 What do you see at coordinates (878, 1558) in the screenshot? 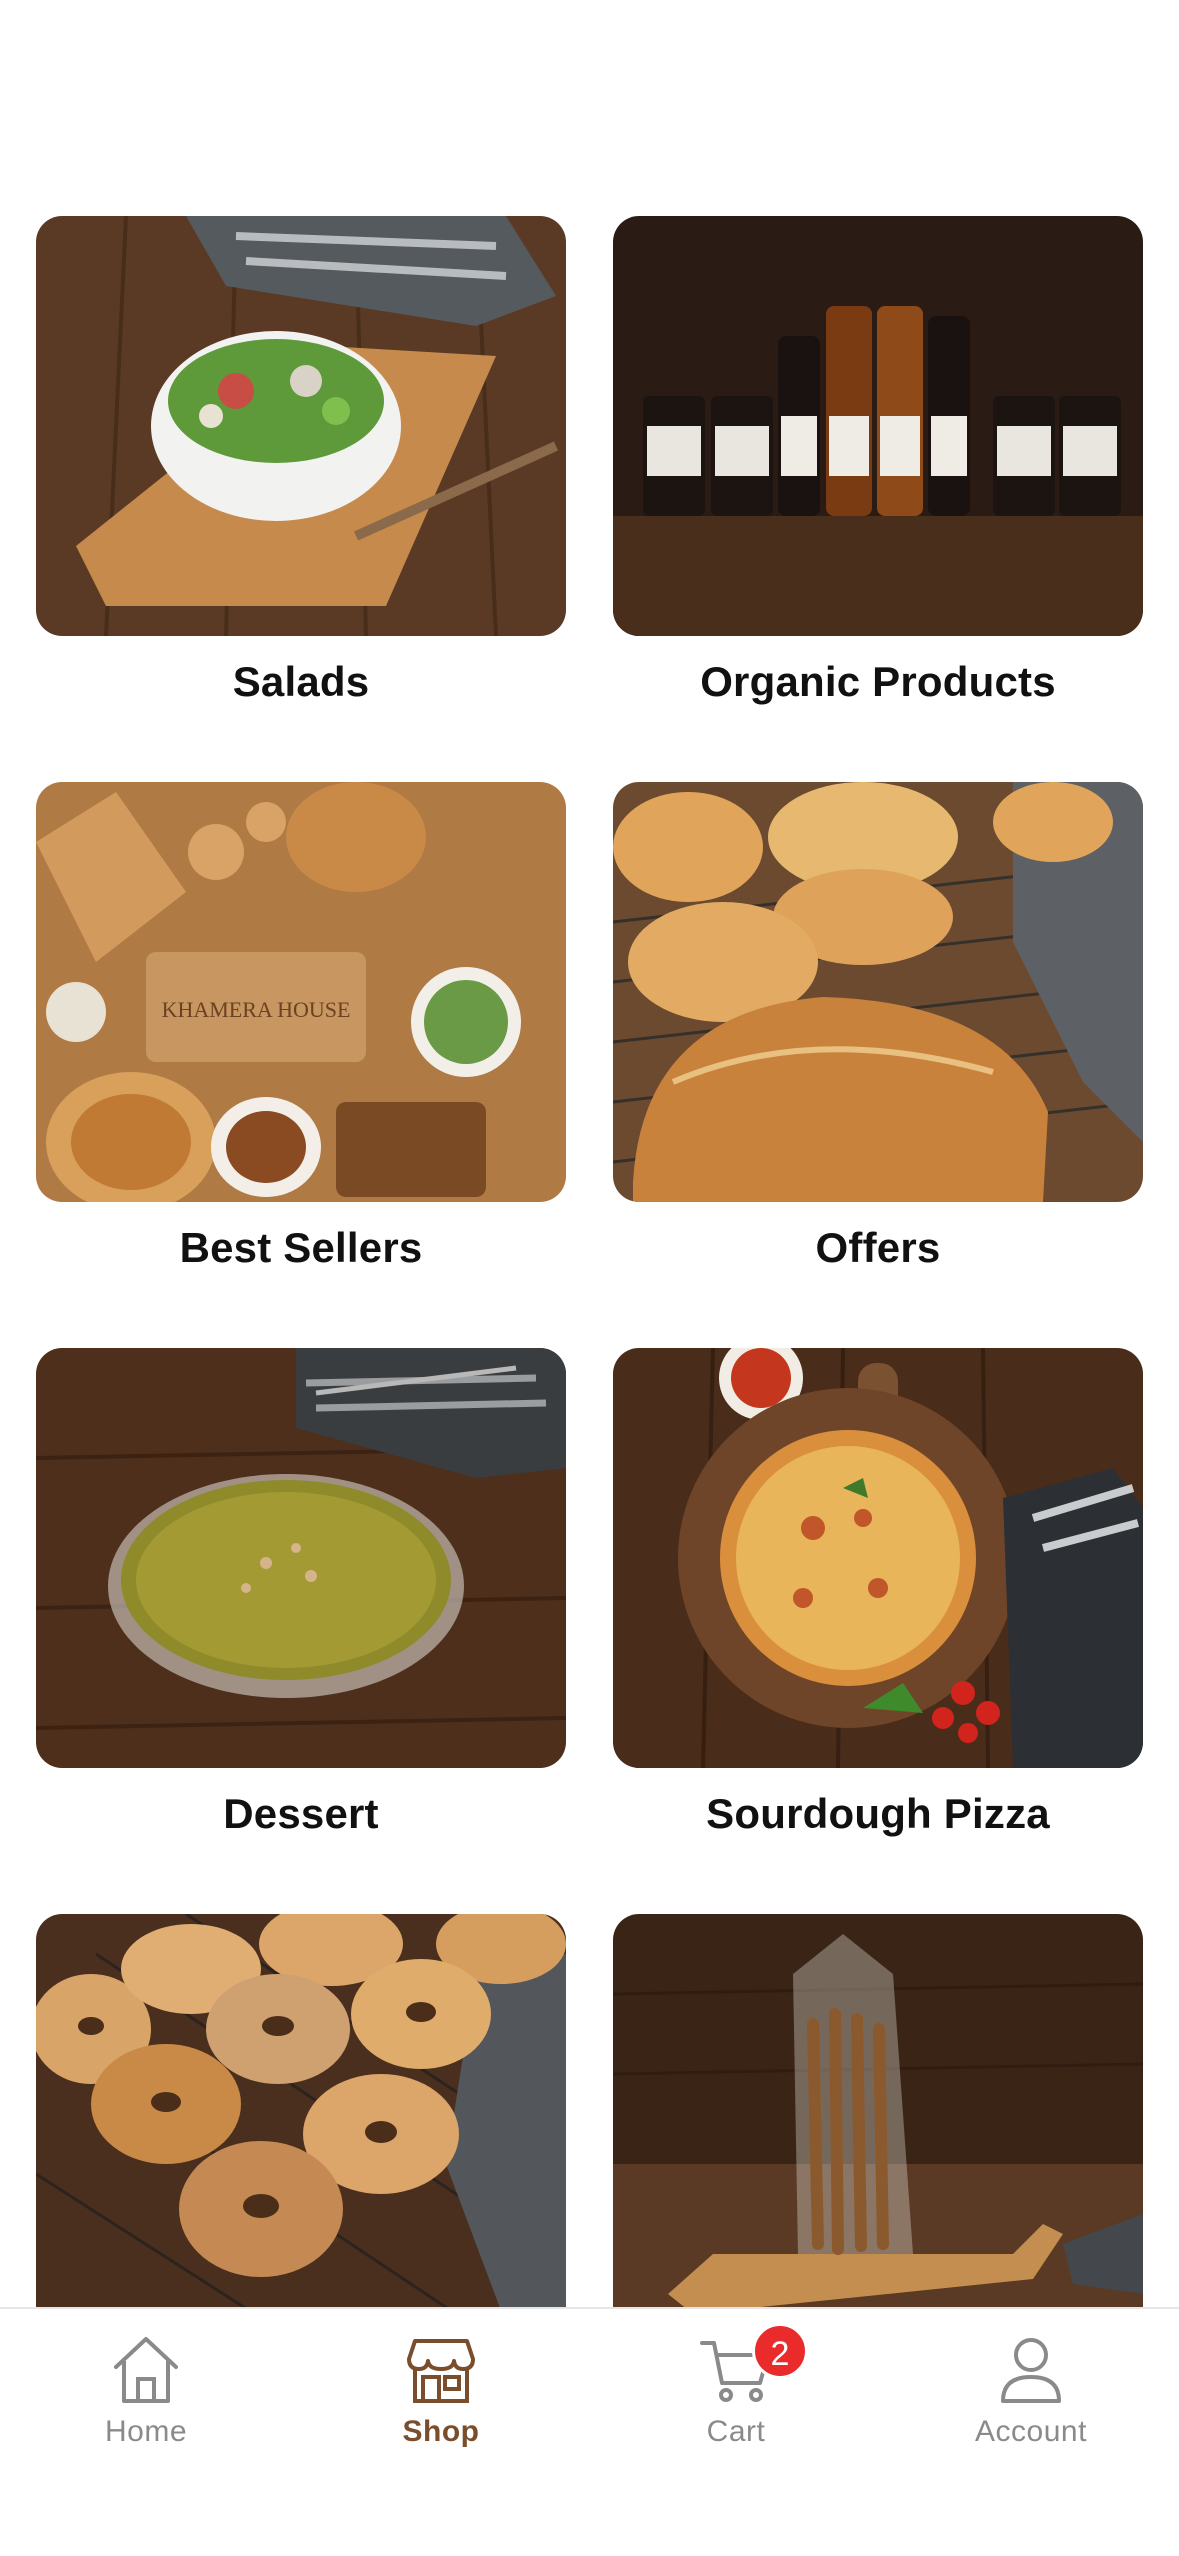
I see `category-image-sourdough-pizza` at bounding box center [878, 1558].